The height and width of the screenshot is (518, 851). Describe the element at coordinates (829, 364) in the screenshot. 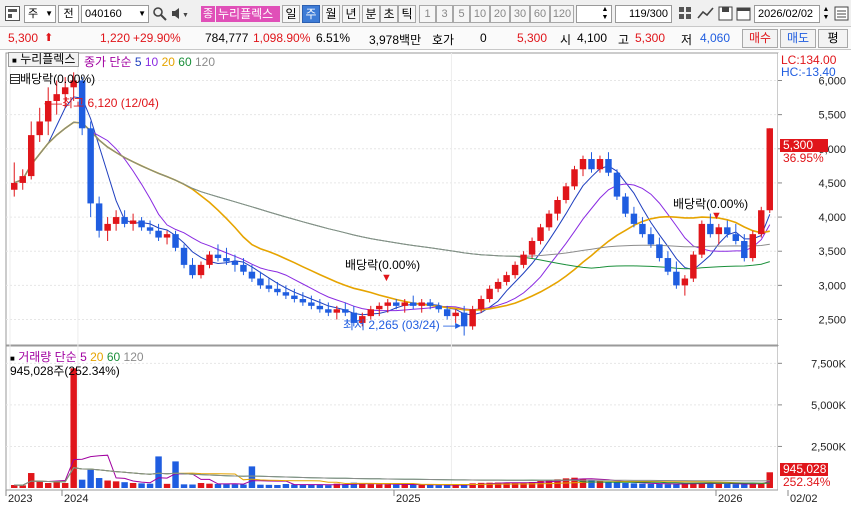

I see `volume-tick-label: 7,500K` at that location.